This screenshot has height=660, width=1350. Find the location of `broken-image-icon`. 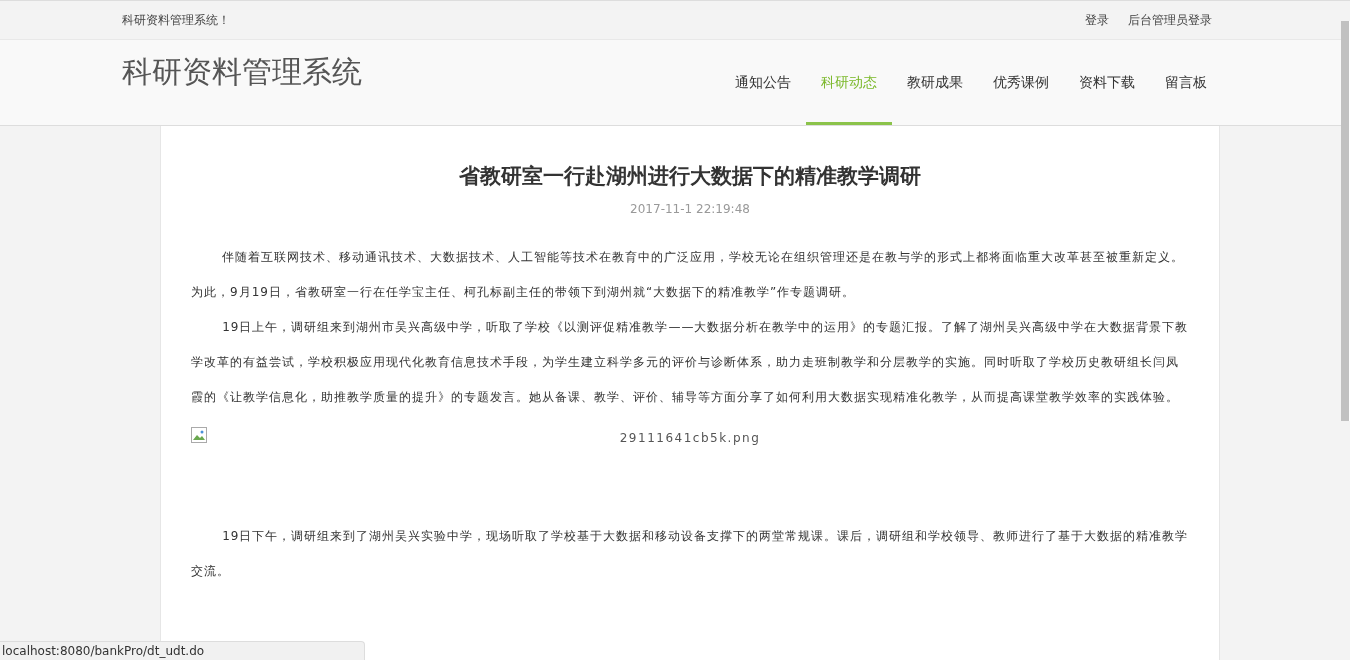

broken-image-icon is located at coordinates (199, 435).